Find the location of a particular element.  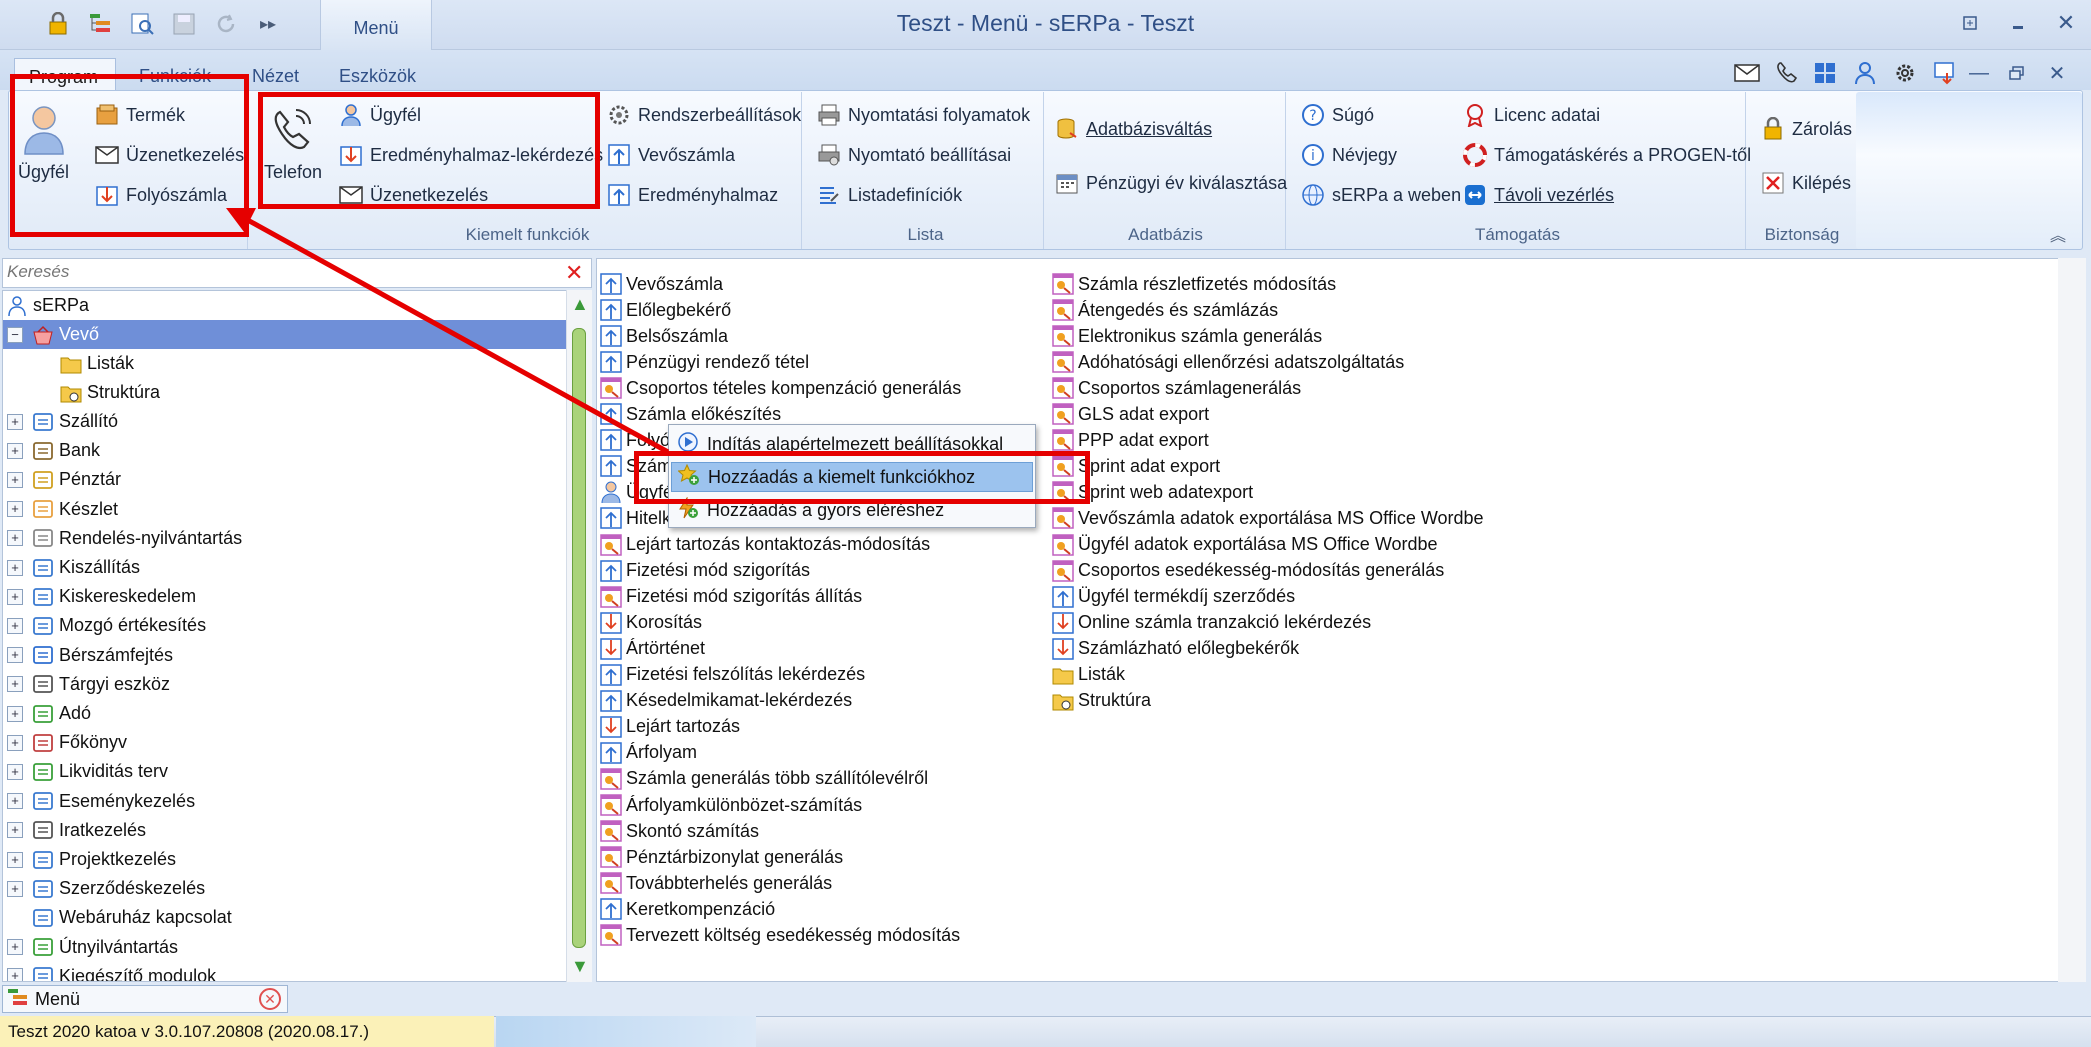

tree-item-listak: Listák is located at coordinates (96, 363).